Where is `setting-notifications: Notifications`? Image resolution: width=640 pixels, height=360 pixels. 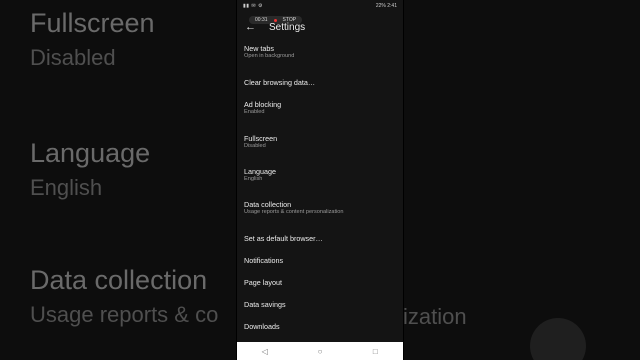
setting-notifications: Notifications is located at coordinates (263, 260).